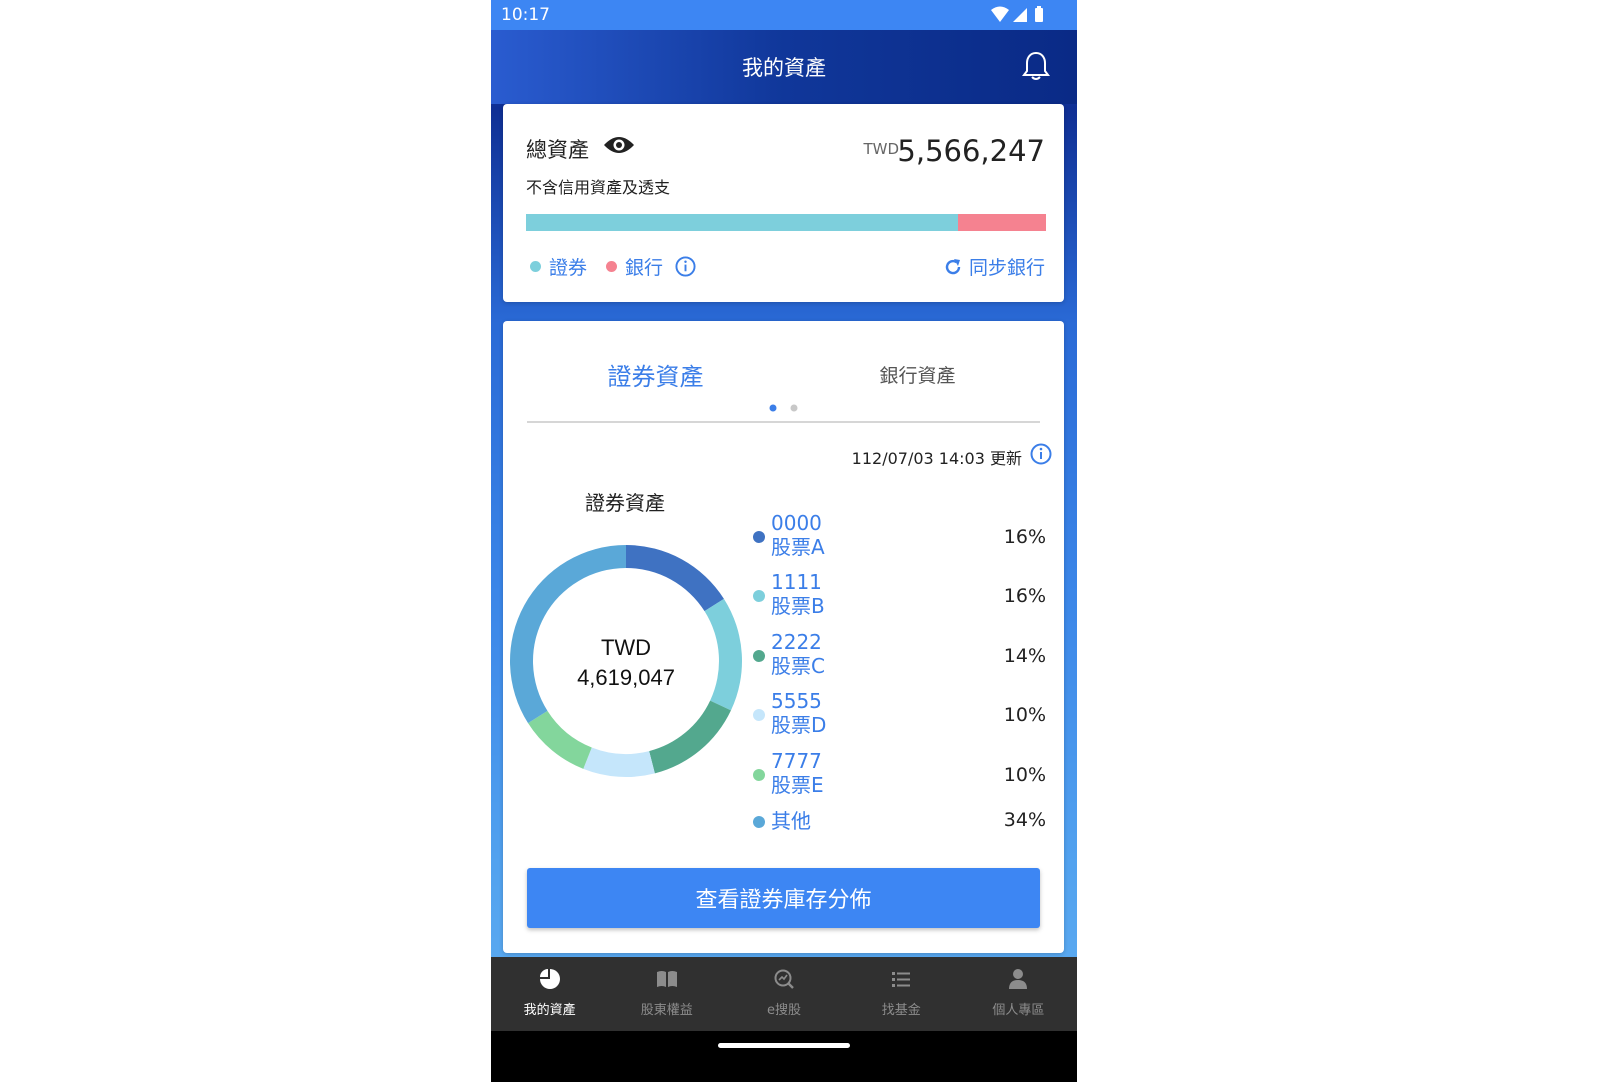 The image size is (1600, 1082). What do you see at coordinates (666, 979) in the screenshot?
I see `book-icon` at bounding box center [666, 979].